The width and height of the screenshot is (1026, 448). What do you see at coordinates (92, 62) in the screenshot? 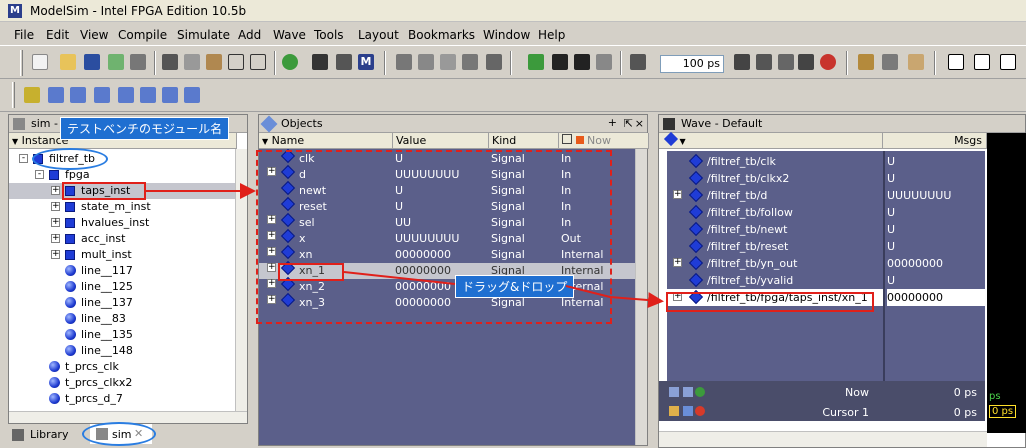
I see `save-icon` at bounding box center [92, 62].